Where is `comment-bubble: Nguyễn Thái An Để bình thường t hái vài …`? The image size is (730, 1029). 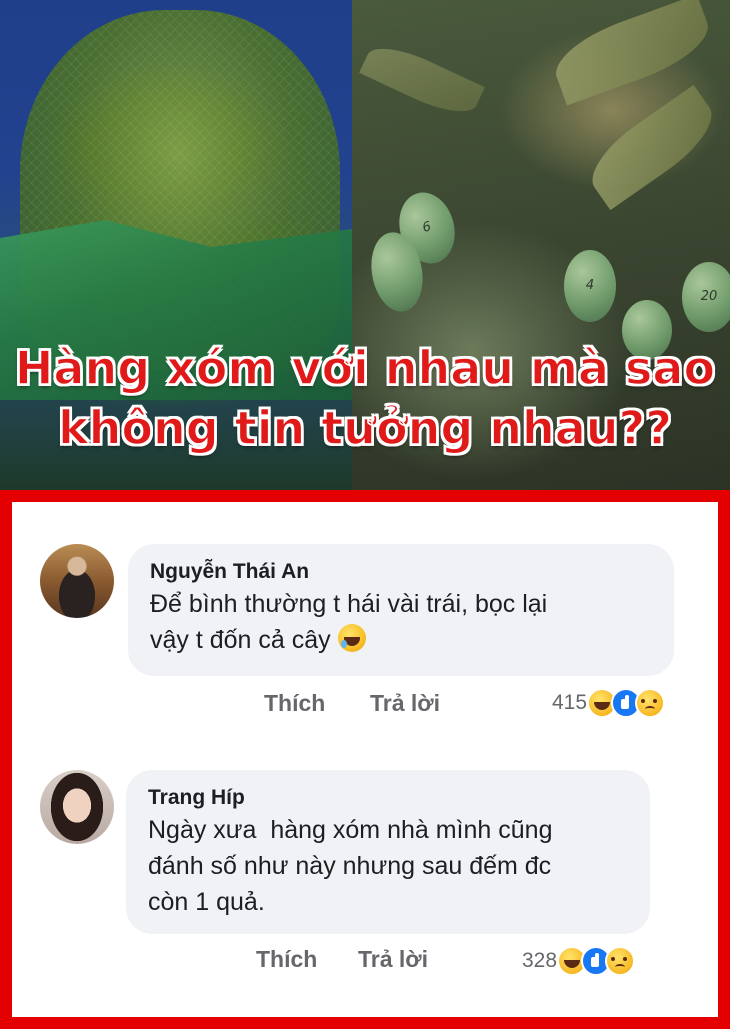 comment-bubble: Nguyễn Thái An Để bình thường t hái vài … is located at coordinates (401, 610).